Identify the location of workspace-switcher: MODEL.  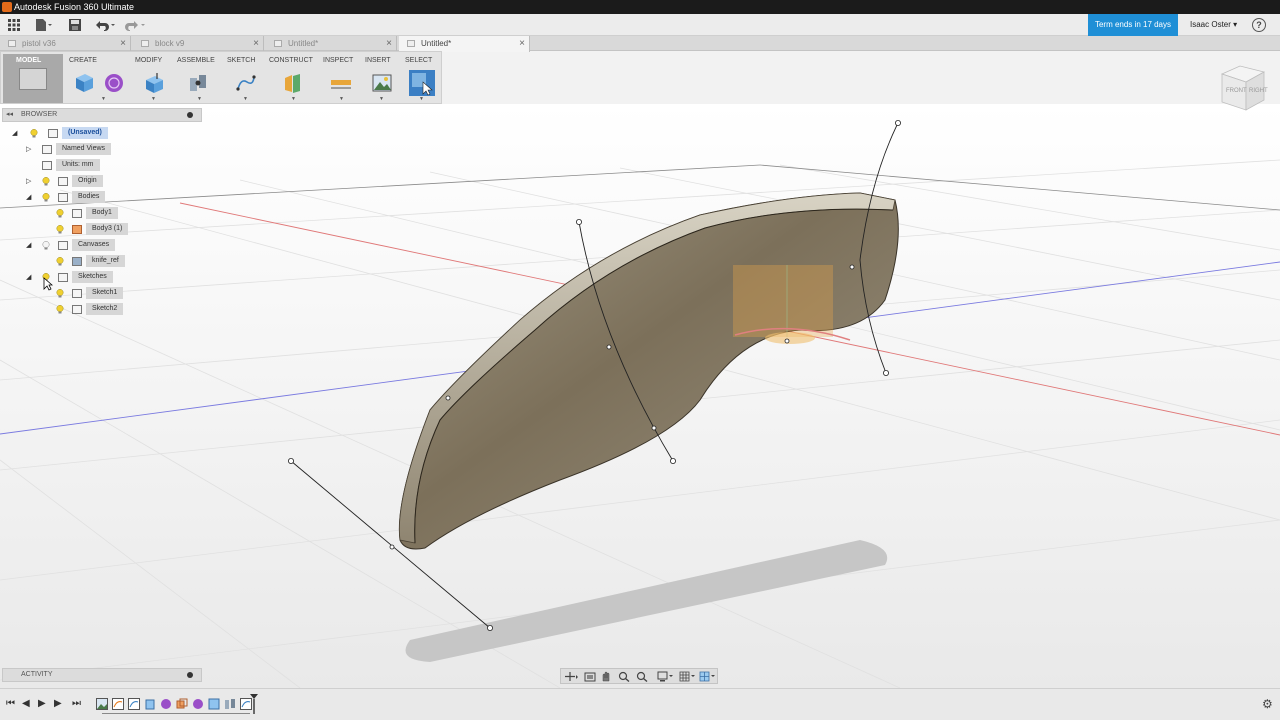
(33, 78).